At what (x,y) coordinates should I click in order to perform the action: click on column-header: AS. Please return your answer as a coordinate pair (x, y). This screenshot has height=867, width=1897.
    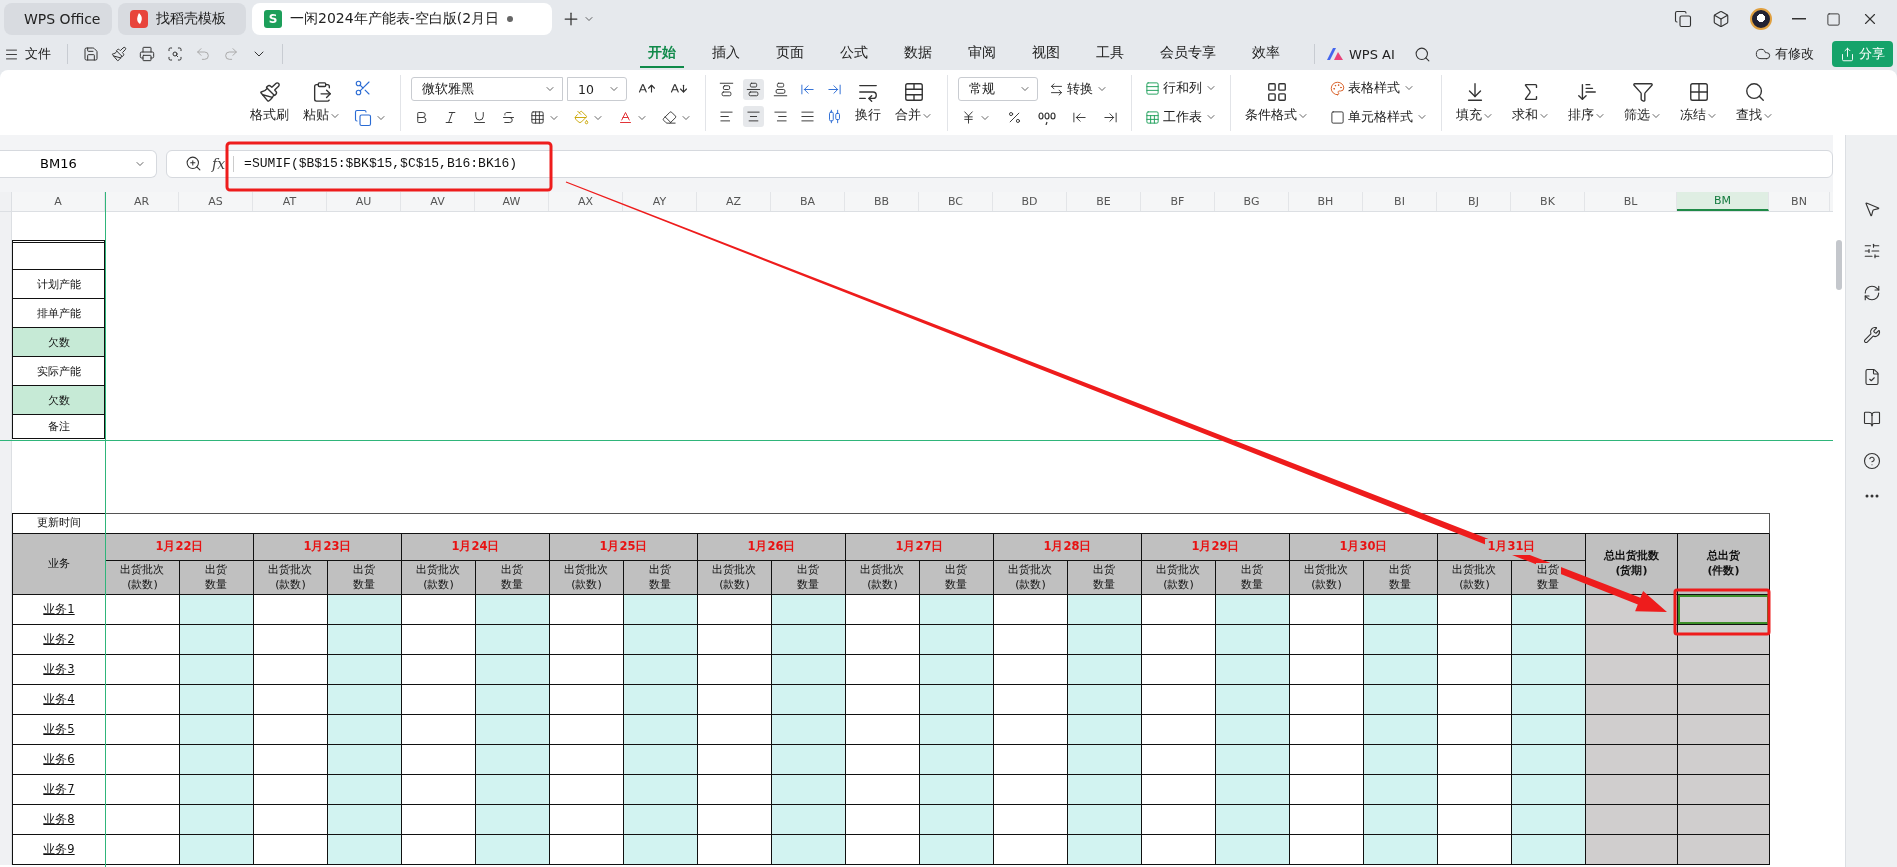
    Looking at the image, I should click on (216, 201).